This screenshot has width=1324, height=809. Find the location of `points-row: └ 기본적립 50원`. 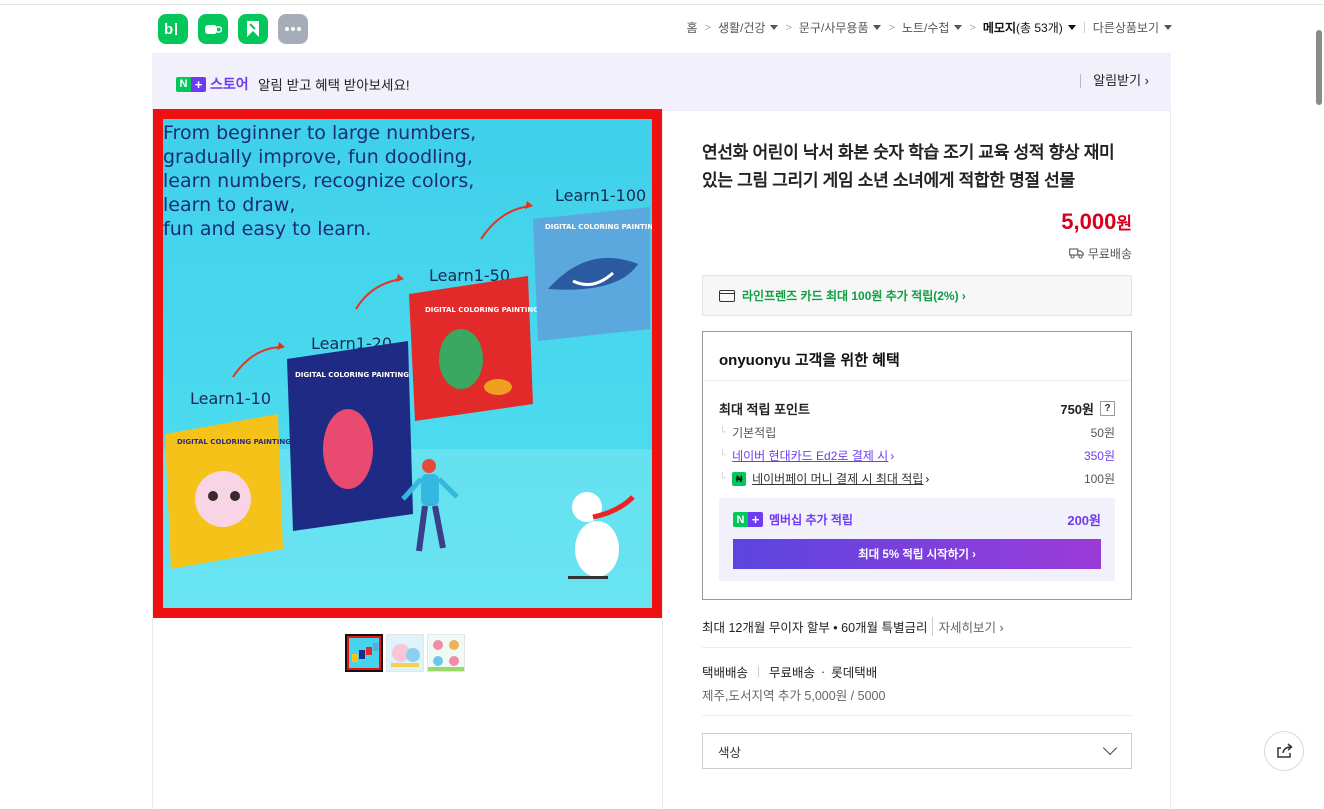

points-row: └ 기본적립 50원 is located at coordinates (917, 432).